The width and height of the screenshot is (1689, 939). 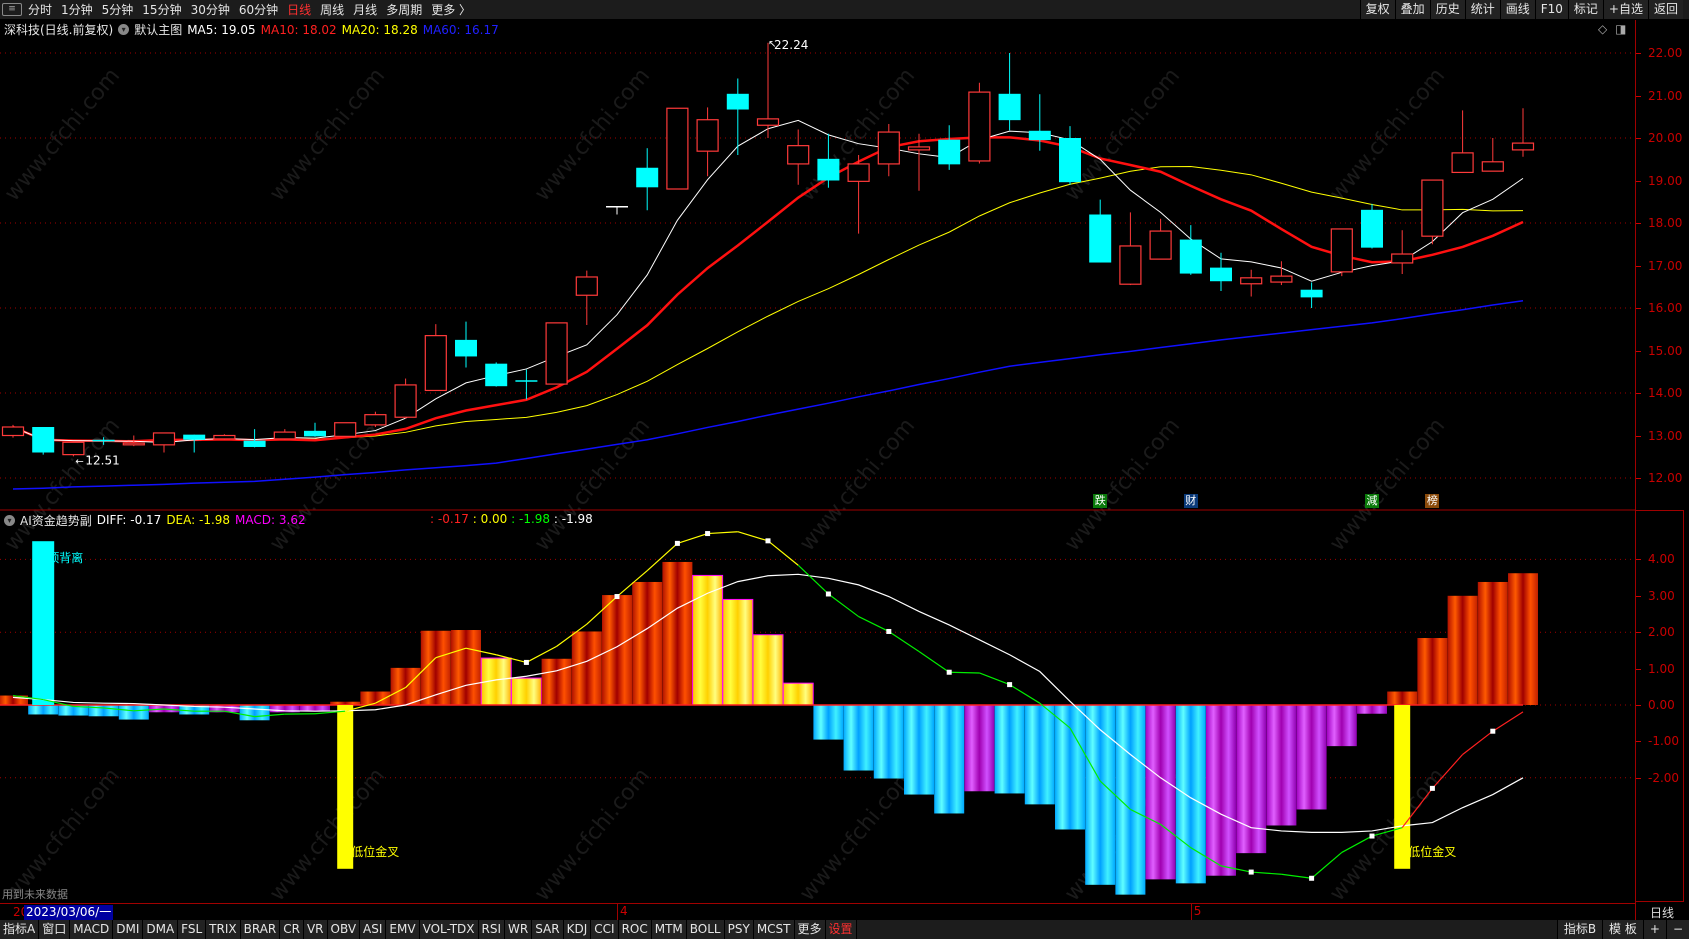 What do you see at coordinates (577, 929) in the screenshot?
I see `indicator-tab-17: KDJ` at bounding box center [577, 929].